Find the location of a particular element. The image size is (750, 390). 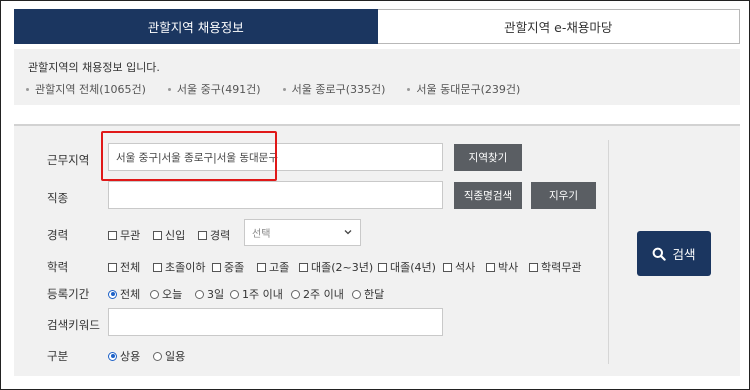

option-label: 경력 is located at coordinates (220, 235).